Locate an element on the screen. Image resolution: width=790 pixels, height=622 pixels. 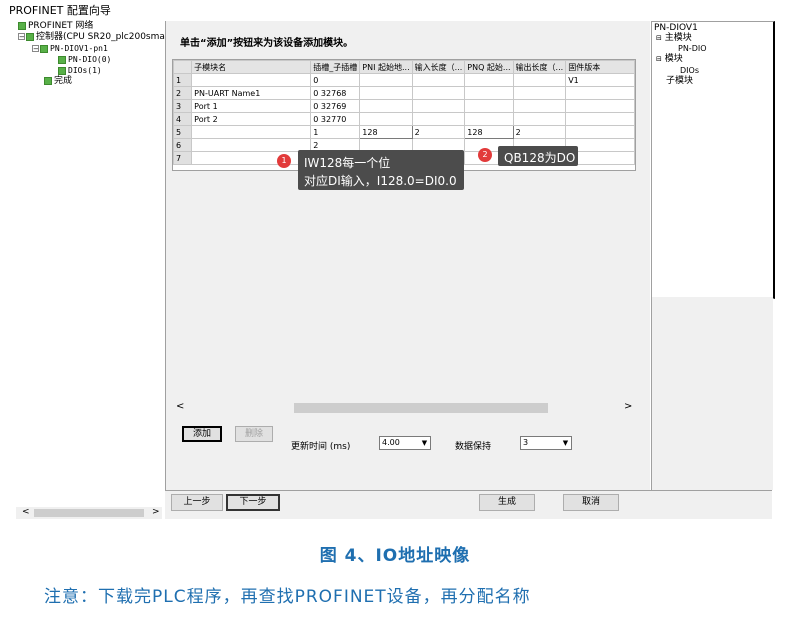
cancel-button: 取消 is located at coordinates (591, 502).